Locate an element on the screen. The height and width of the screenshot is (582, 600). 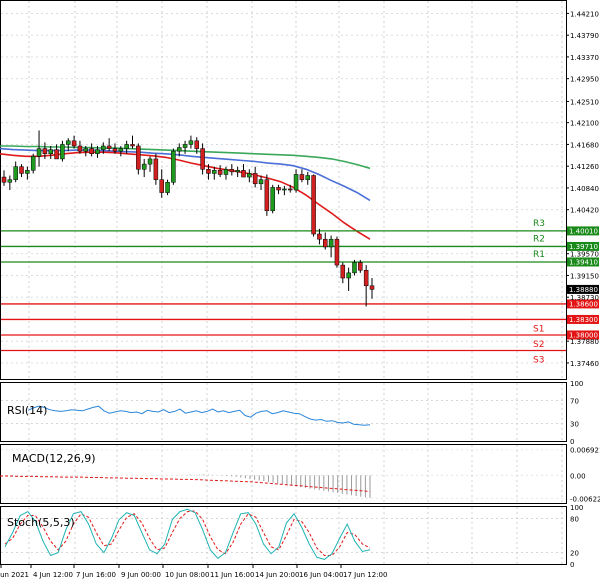
macd-tick-label: 0.00 is located at coordinates (578, 476).